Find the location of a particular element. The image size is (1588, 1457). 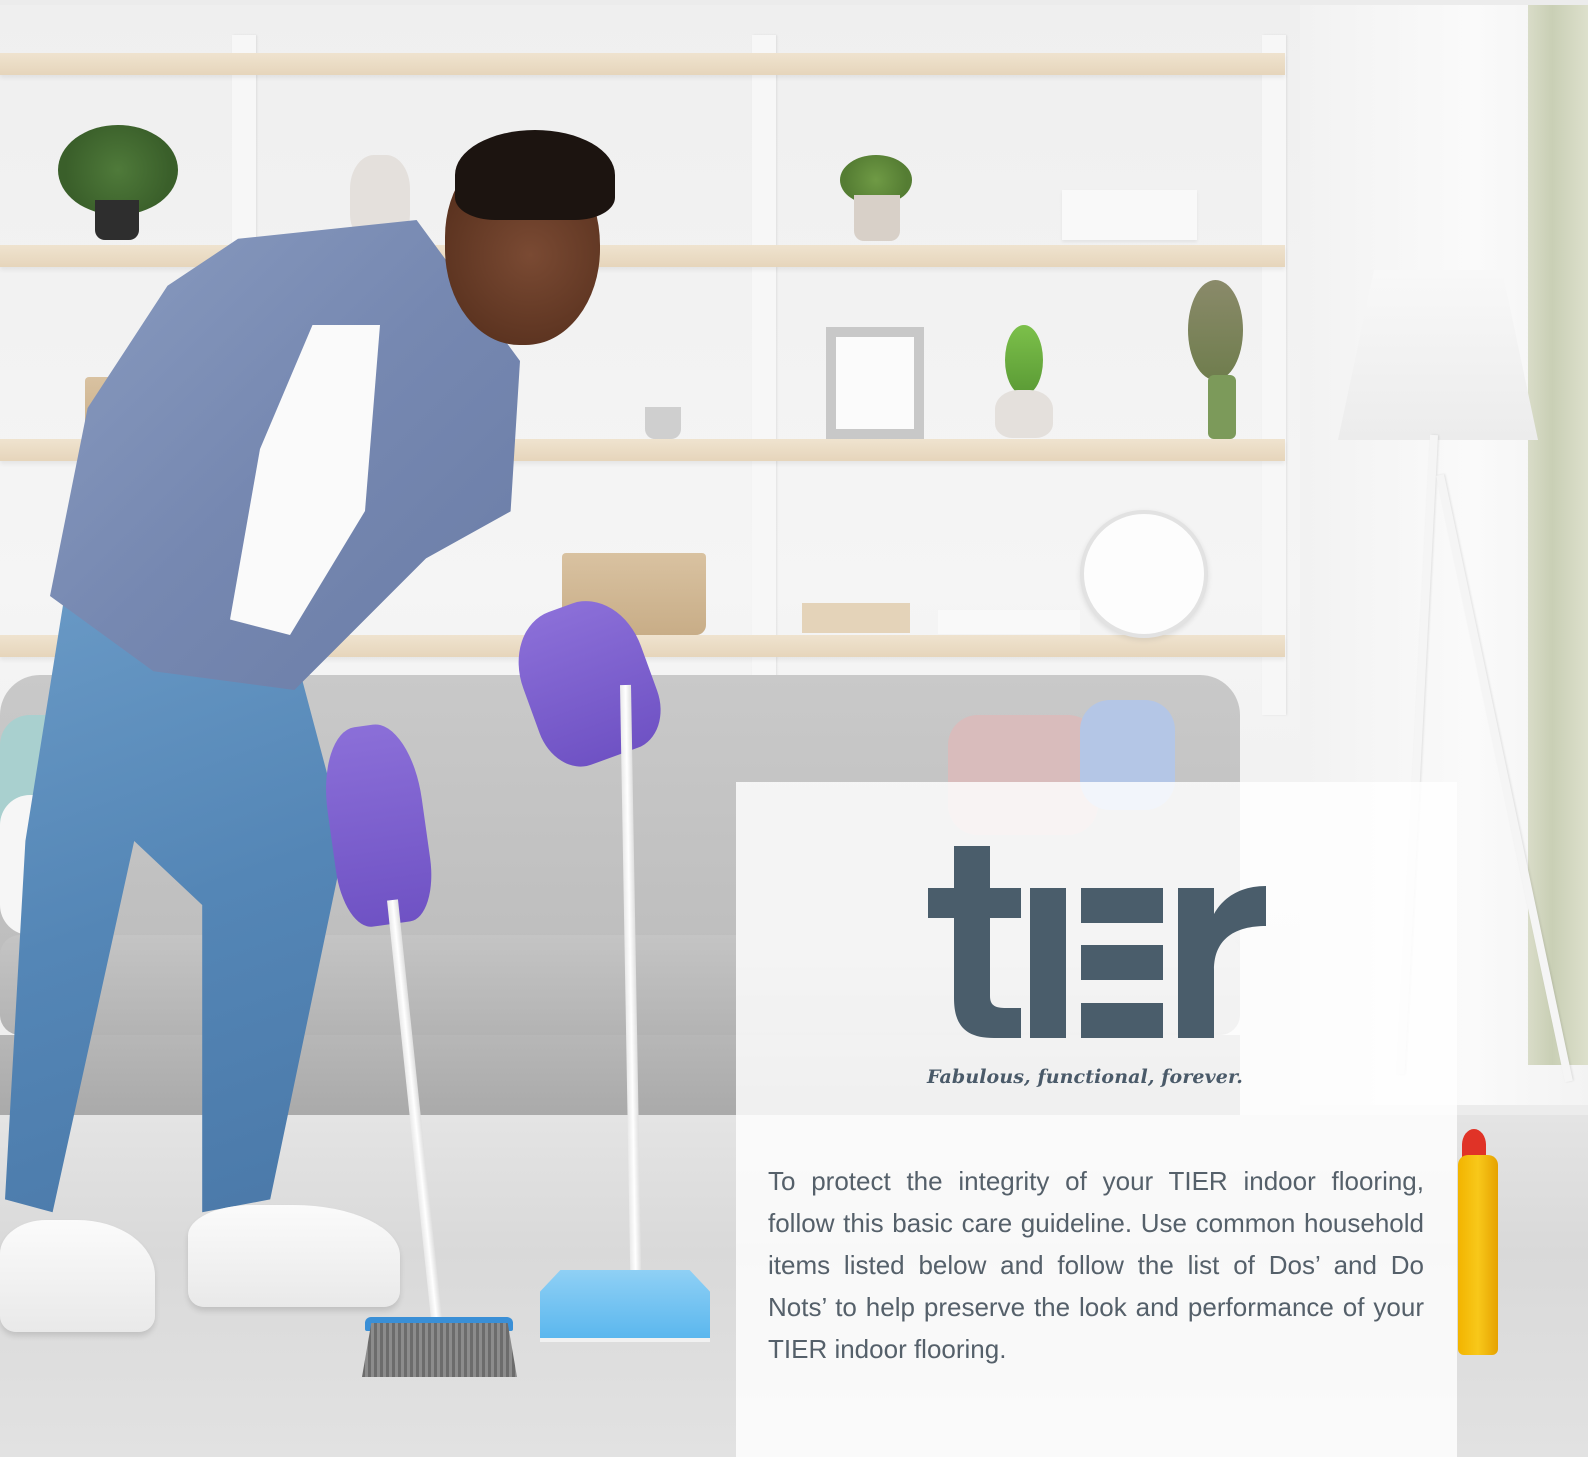

logo-letter-r is located at coordinates (1222, 962).